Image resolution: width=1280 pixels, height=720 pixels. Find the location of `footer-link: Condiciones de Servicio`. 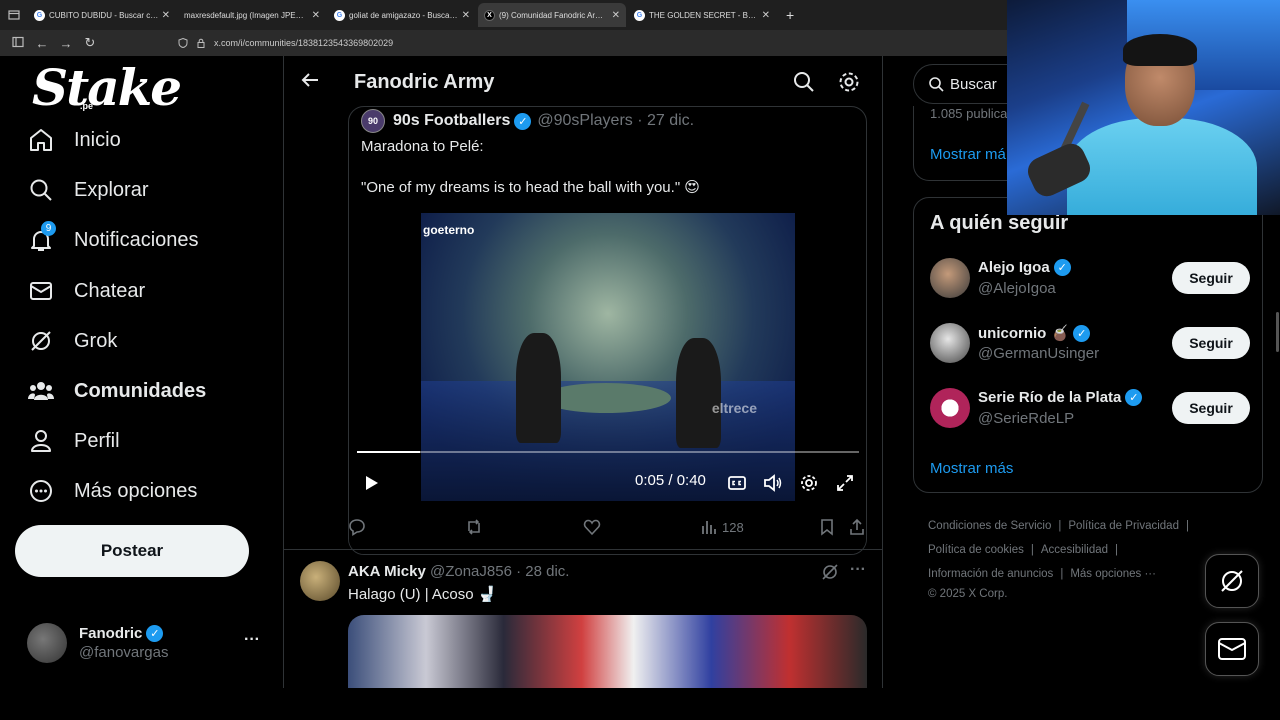

footer-link: Condiciones de Servicio is located at coordinates (989, 526).